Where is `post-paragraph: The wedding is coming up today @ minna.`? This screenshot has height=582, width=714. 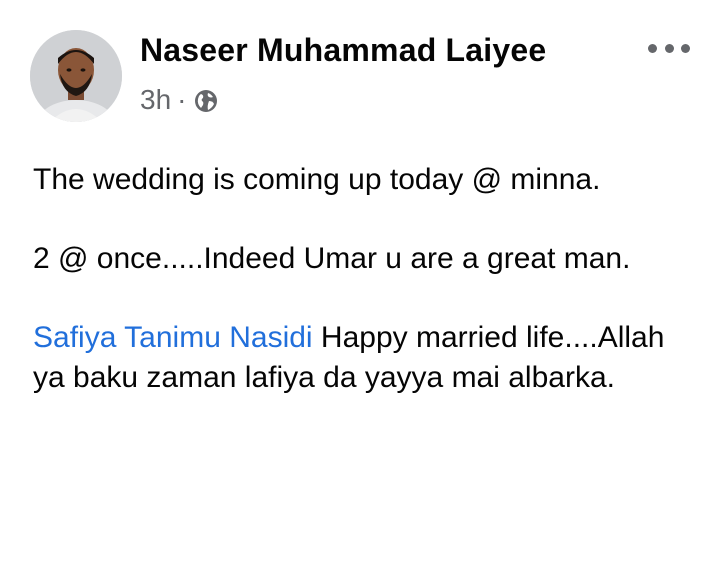
post-paragraph: The wedding is coming up today @ minna. is located at coordinates (363, 180).